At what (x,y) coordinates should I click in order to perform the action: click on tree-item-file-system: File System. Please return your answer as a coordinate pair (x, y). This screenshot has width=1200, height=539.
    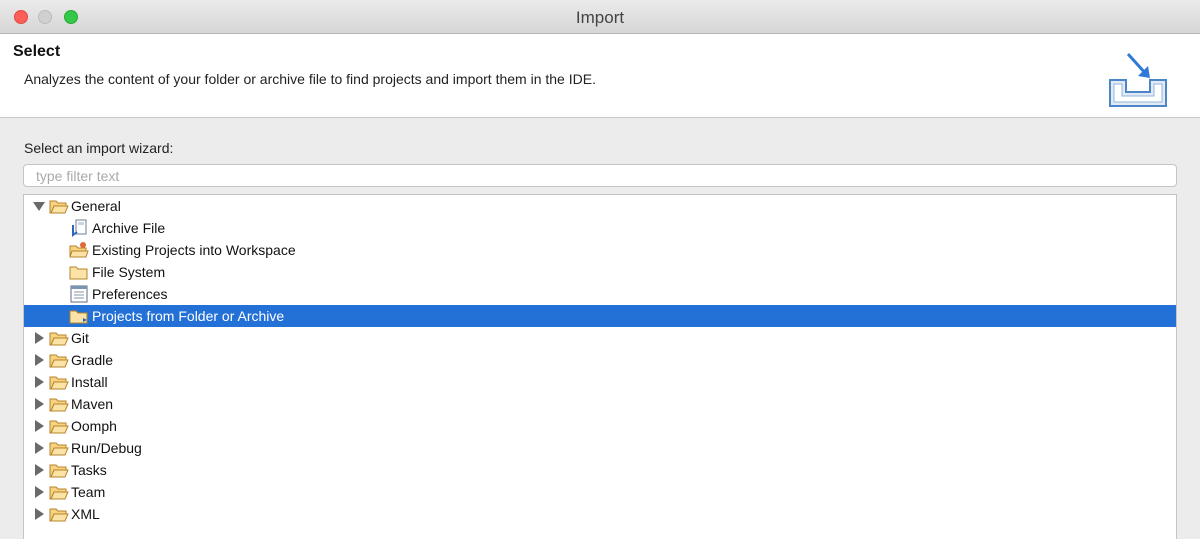
    Looking at the image, I should click on (600, 272).